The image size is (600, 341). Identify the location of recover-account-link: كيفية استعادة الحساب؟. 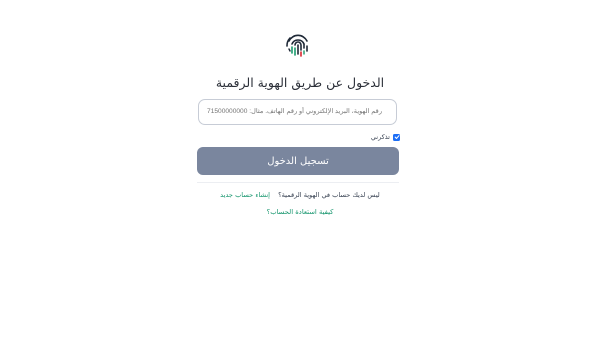
(300, 212).